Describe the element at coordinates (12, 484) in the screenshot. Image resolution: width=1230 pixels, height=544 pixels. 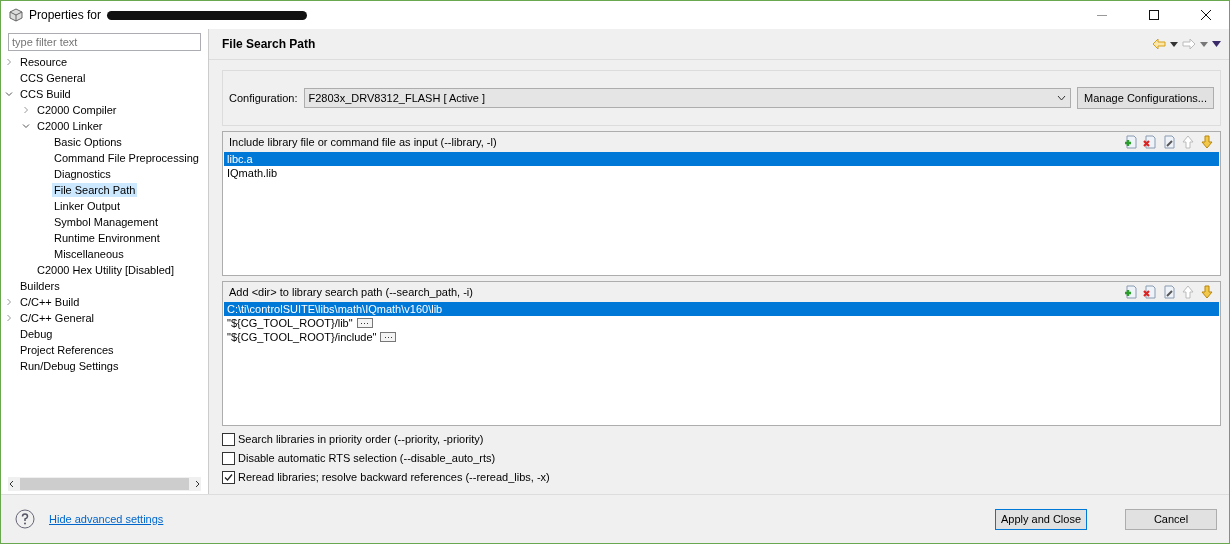
I see `scroll-left-icon` at that location.